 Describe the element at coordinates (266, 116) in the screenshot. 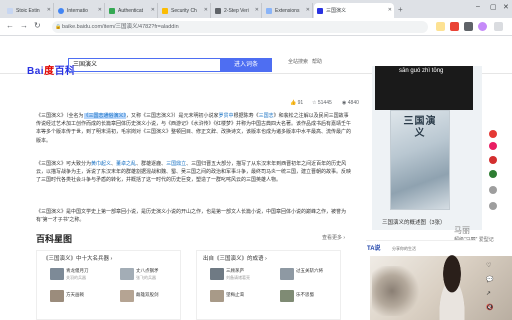

I see `entry-link: 三国志` at that location.